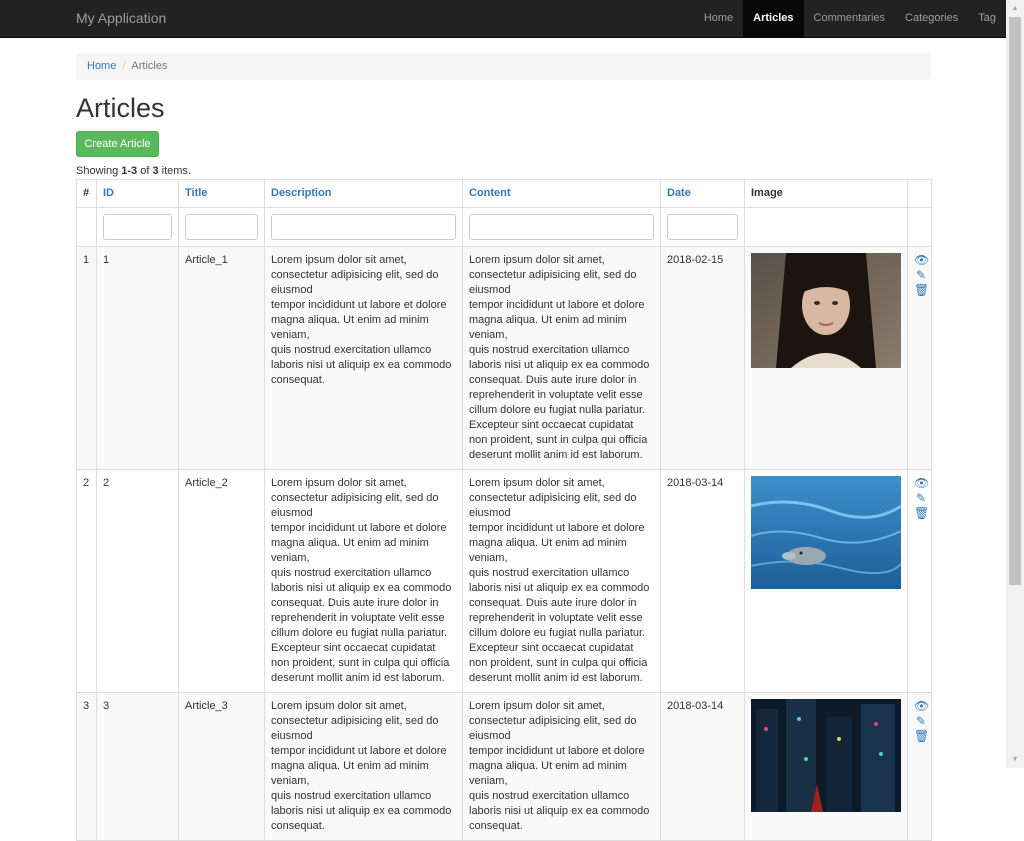 The height and width of the screenshot is (841, 1024). Describe the element at coordinates (221, 193) in the screenshot. I see `header-title: Title` at that location.